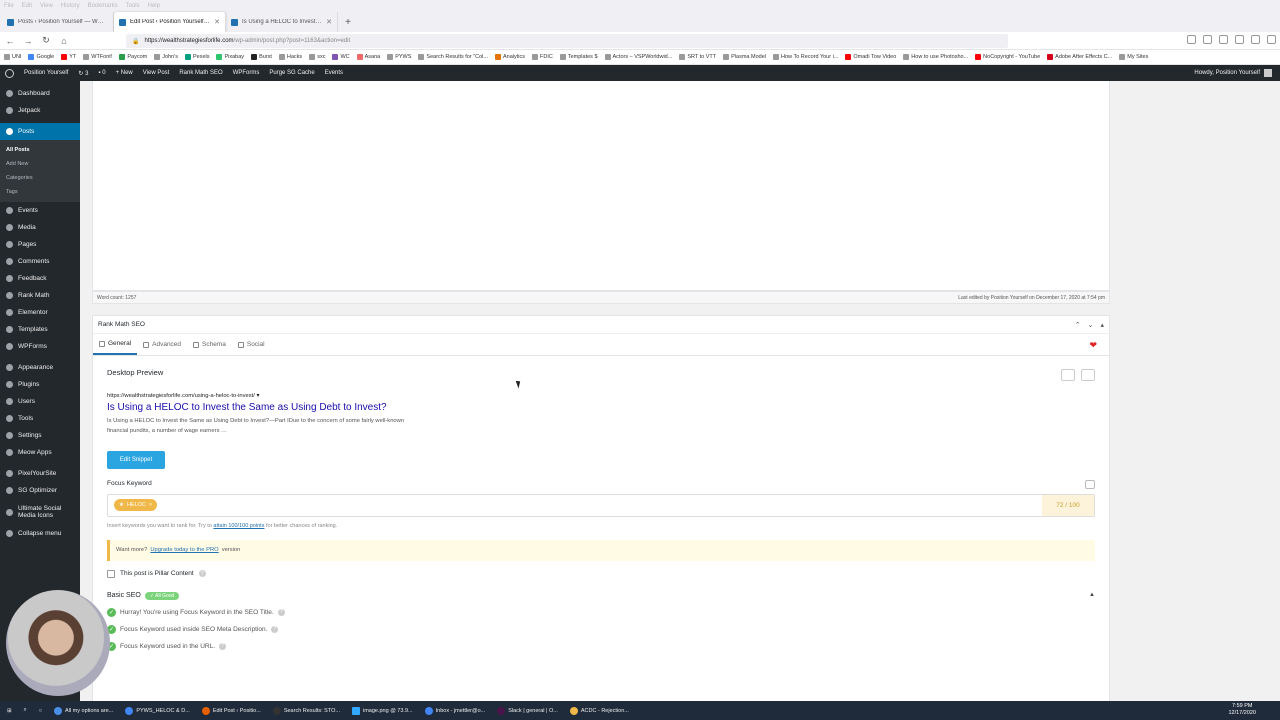 The image size is (1280, 720). What do you see at coordinates (246, 73) in the screenshot?
I see `wpforms-link: WPForms` at bounding box center [246, 73].